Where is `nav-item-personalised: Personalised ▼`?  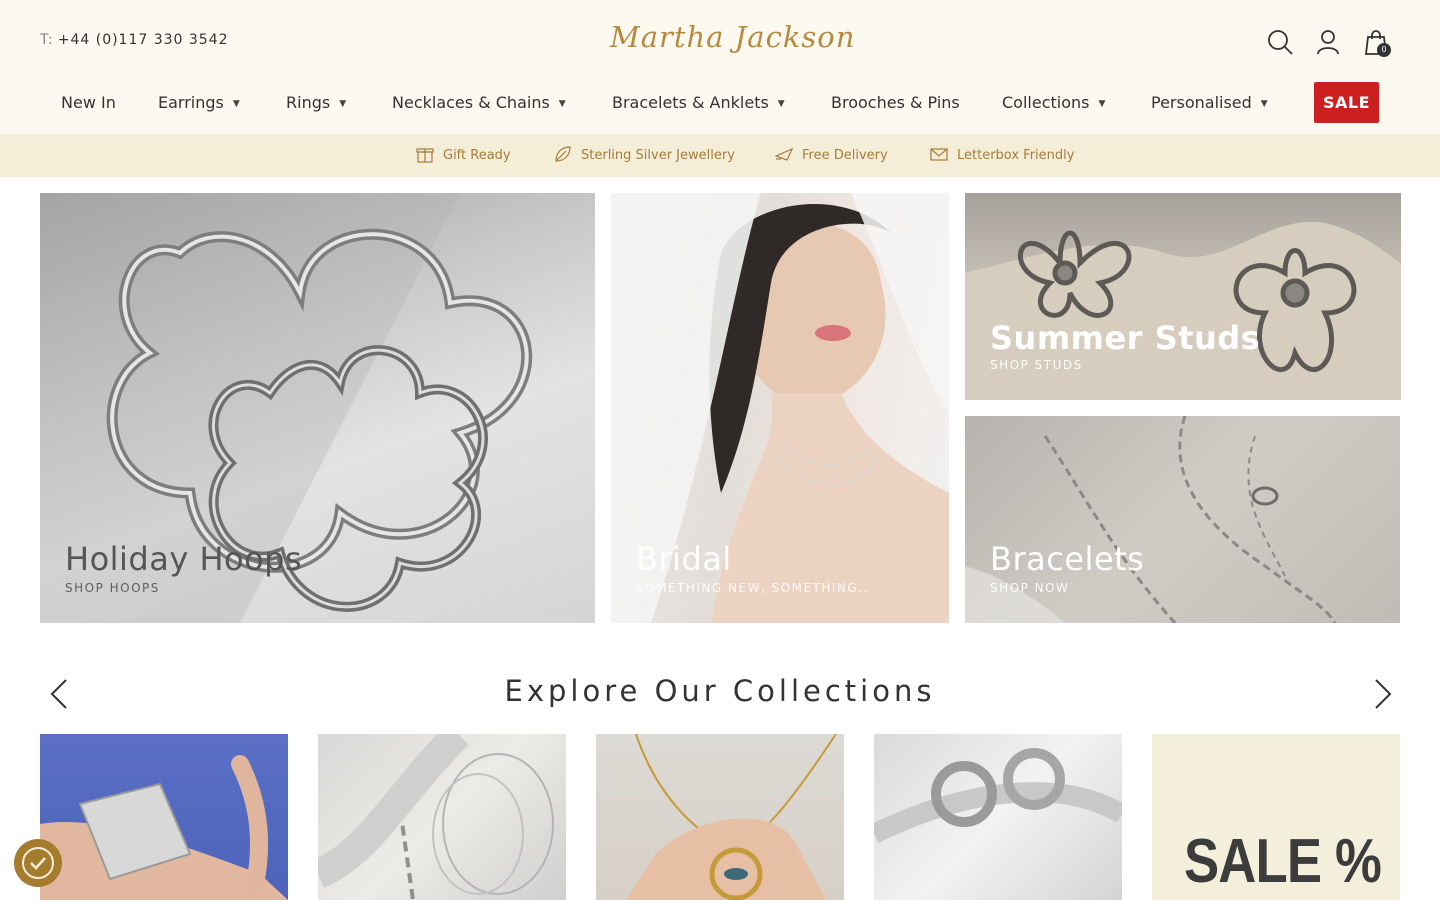
nav-item-personalised: Personalised ▼ is located at coordinates (1209, 103).